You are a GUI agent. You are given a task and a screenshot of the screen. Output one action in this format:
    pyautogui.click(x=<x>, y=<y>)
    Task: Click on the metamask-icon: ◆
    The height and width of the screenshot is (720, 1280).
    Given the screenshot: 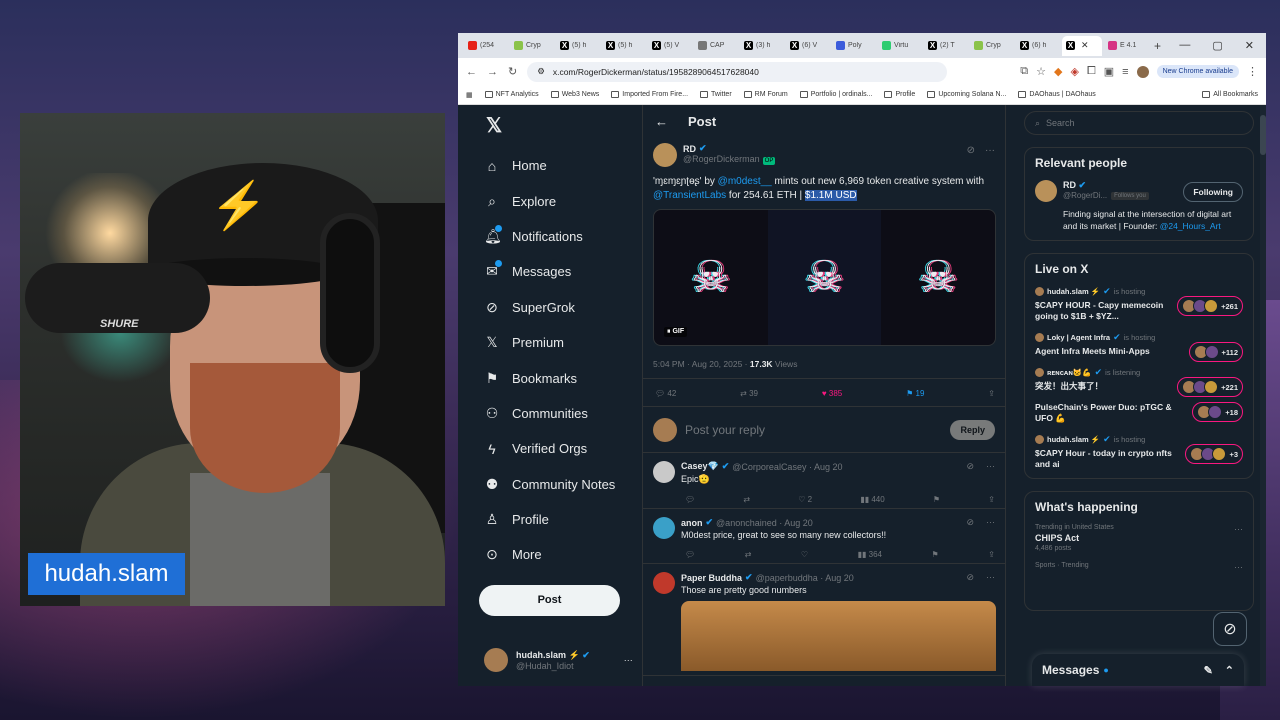 What is the action you would take?
    pyautogui.click(x=1058, y=71)
    